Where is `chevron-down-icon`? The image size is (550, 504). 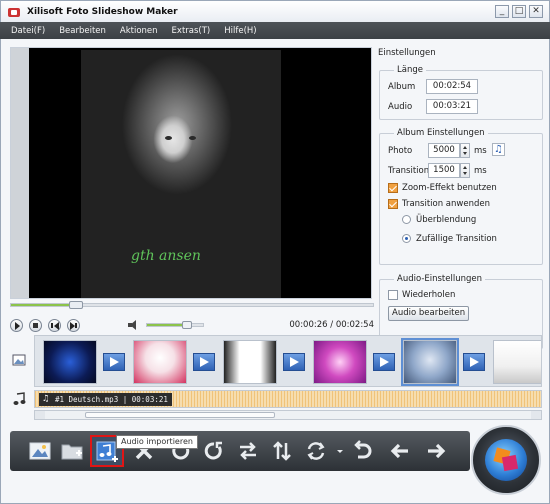 chevron-down-icon is located at coordinates (335, 451).